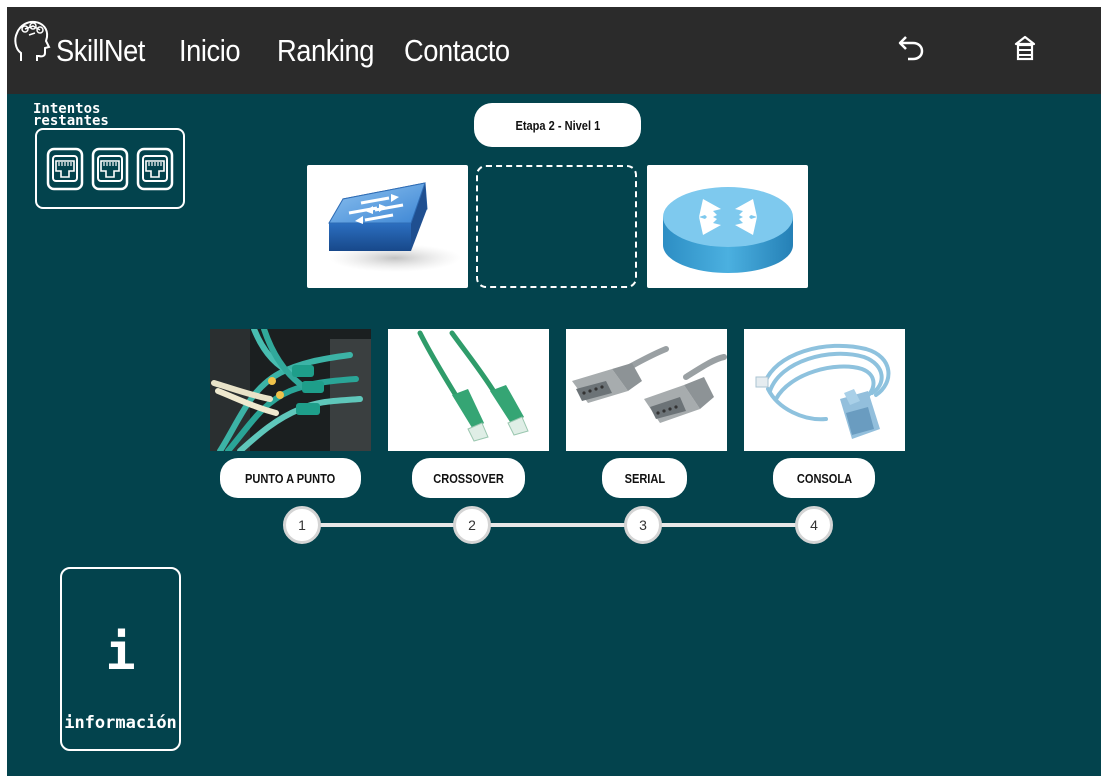 Image resolution: width=1101 pixels, height=776 pixels. I want to click on fiber-cables-photo, so click(290, 390).